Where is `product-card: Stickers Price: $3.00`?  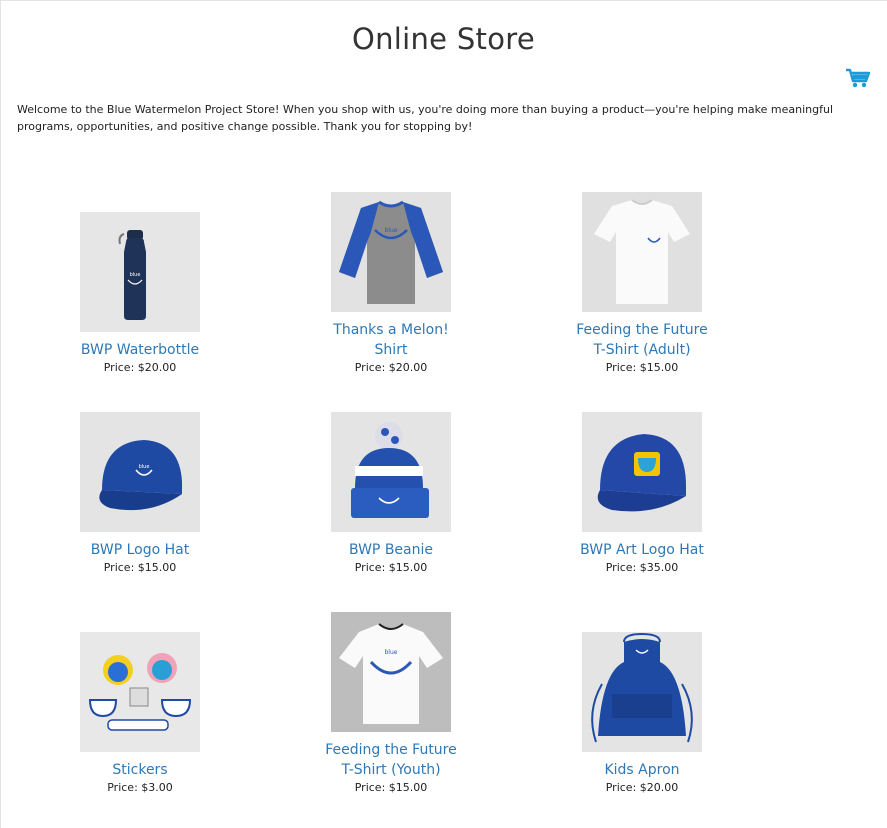
product-card: Stickers Price: $3.00 is located at coordinates (140, 714).